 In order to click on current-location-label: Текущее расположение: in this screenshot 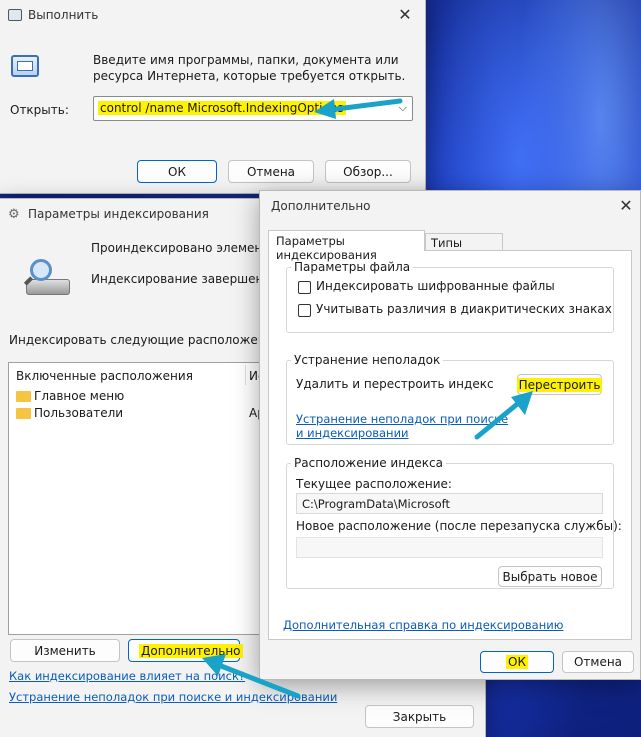, I will do `click(374, 484)`.